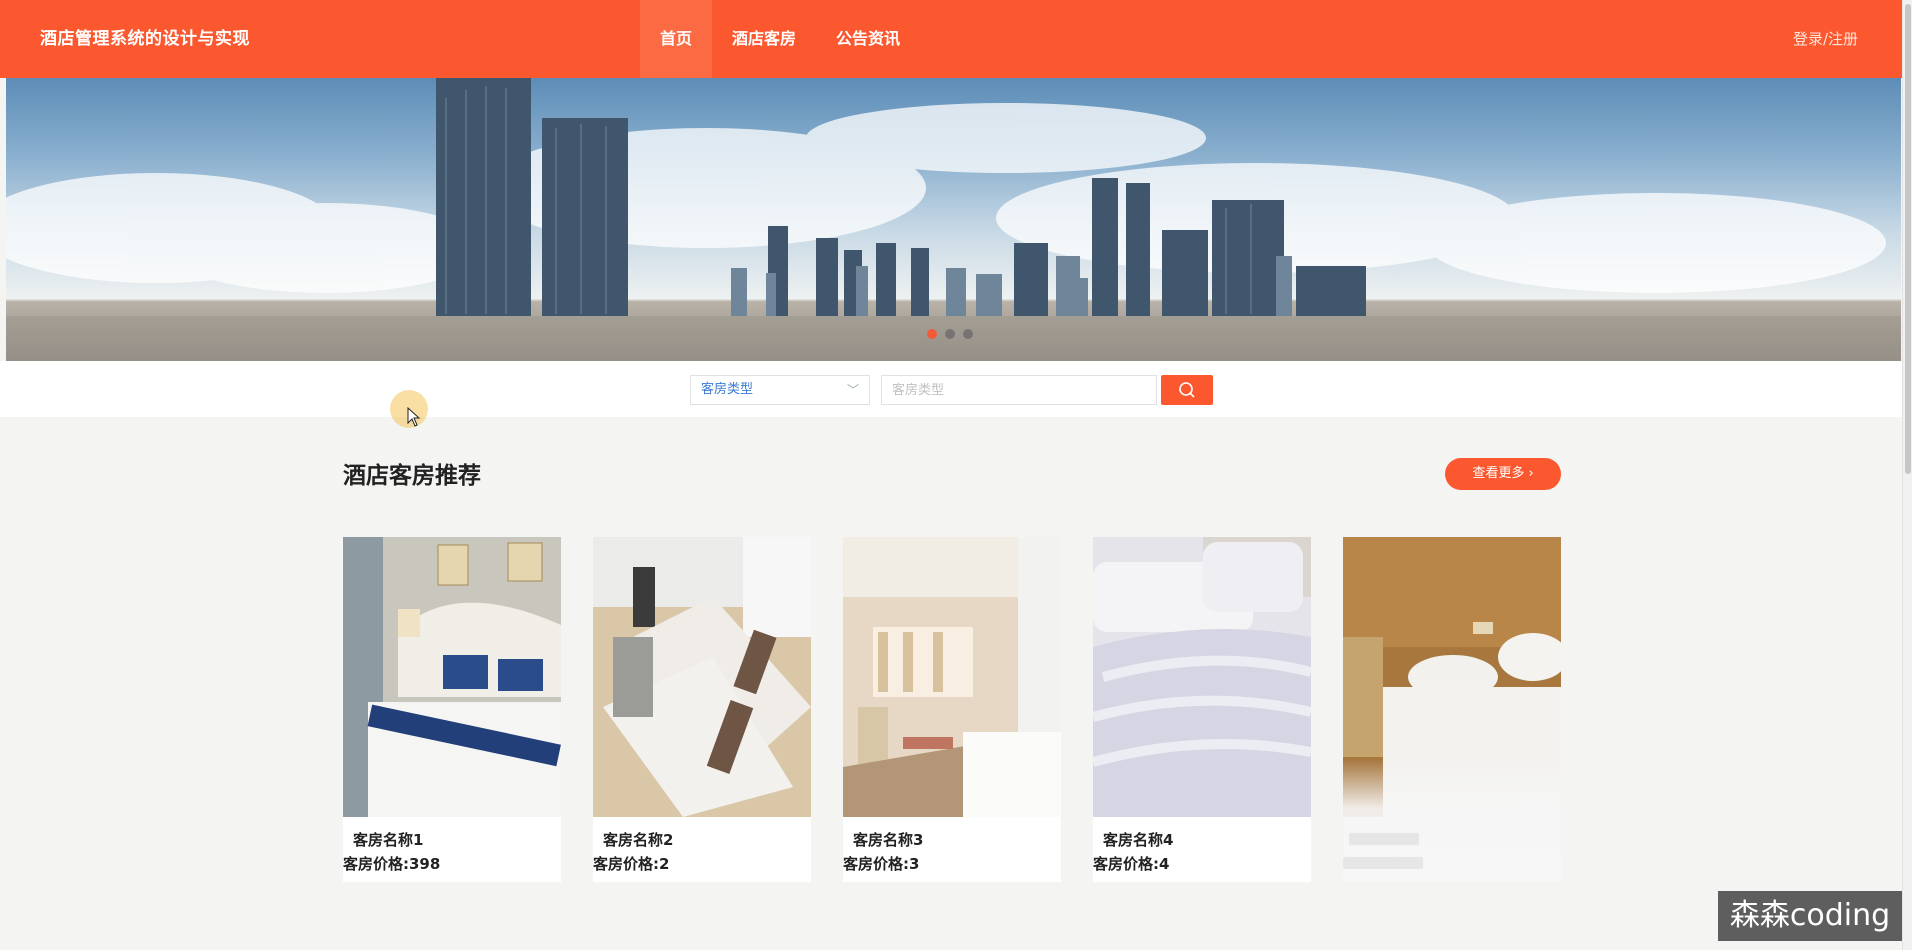  Describe the element at coordinates (852, 390) in the screenshot. I see `chevron-down-icon: ﹀` at that location.